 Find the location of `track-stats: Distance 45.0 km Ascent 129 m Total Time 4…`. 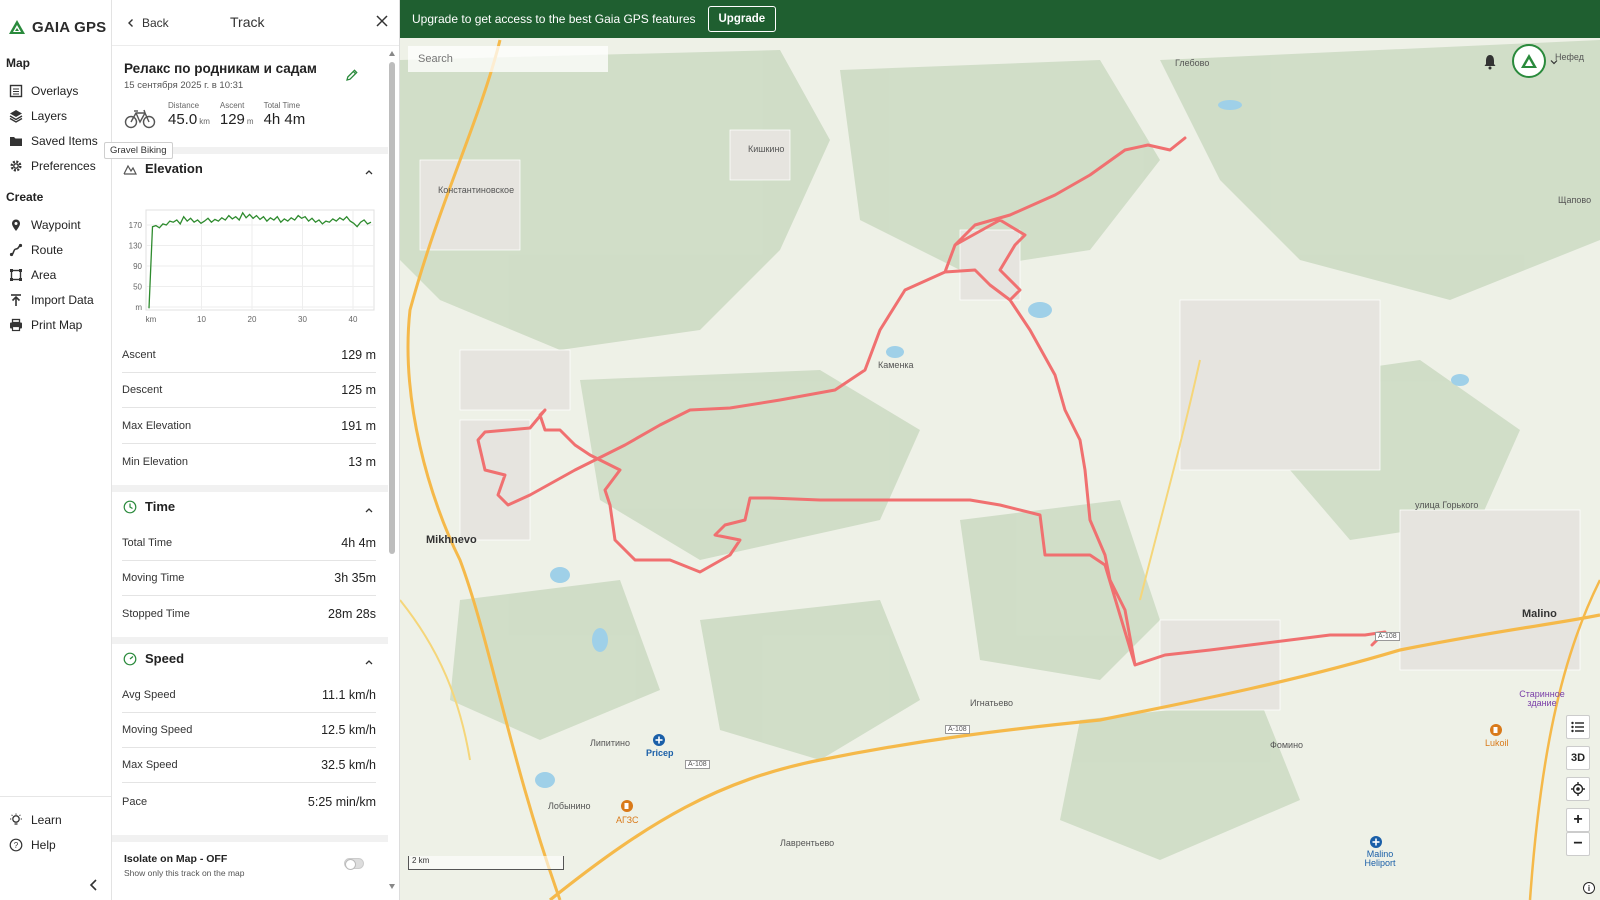

track-stats: Distance 45.0 km Ascent 129 m Total Time 4… is located at coordinates (219, 116).